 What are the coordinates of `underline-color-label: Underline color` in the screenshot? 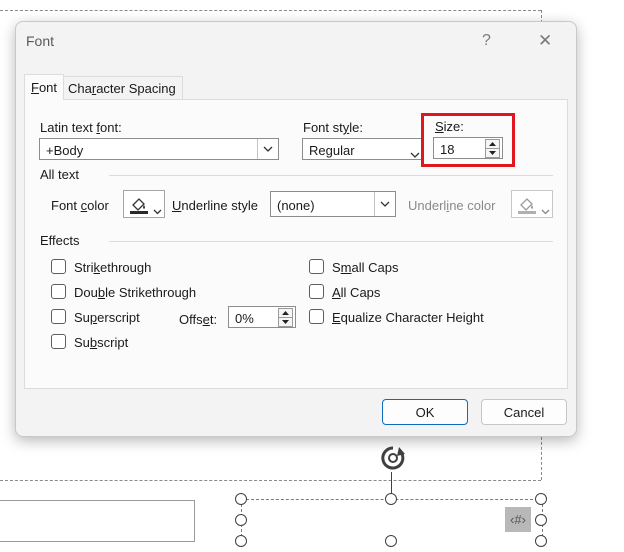 It's located at (452, 205).